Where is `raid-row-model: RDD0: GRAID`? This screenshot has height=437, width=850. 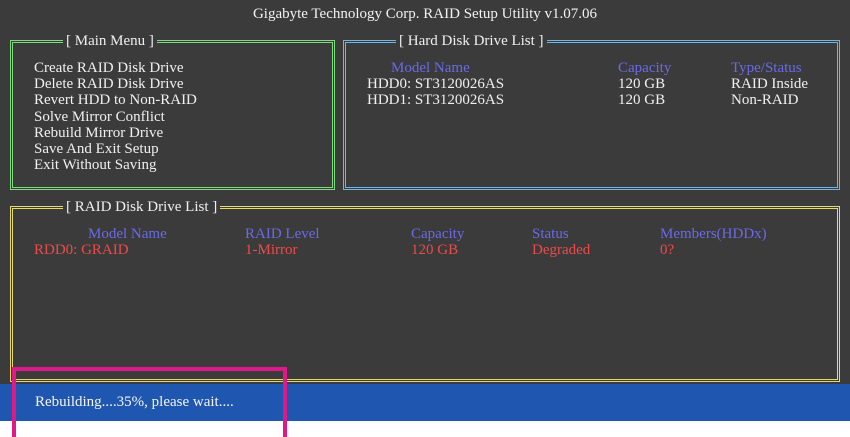 raid-row-model: RDD0: GRAID is located at coordinates (81, 250).